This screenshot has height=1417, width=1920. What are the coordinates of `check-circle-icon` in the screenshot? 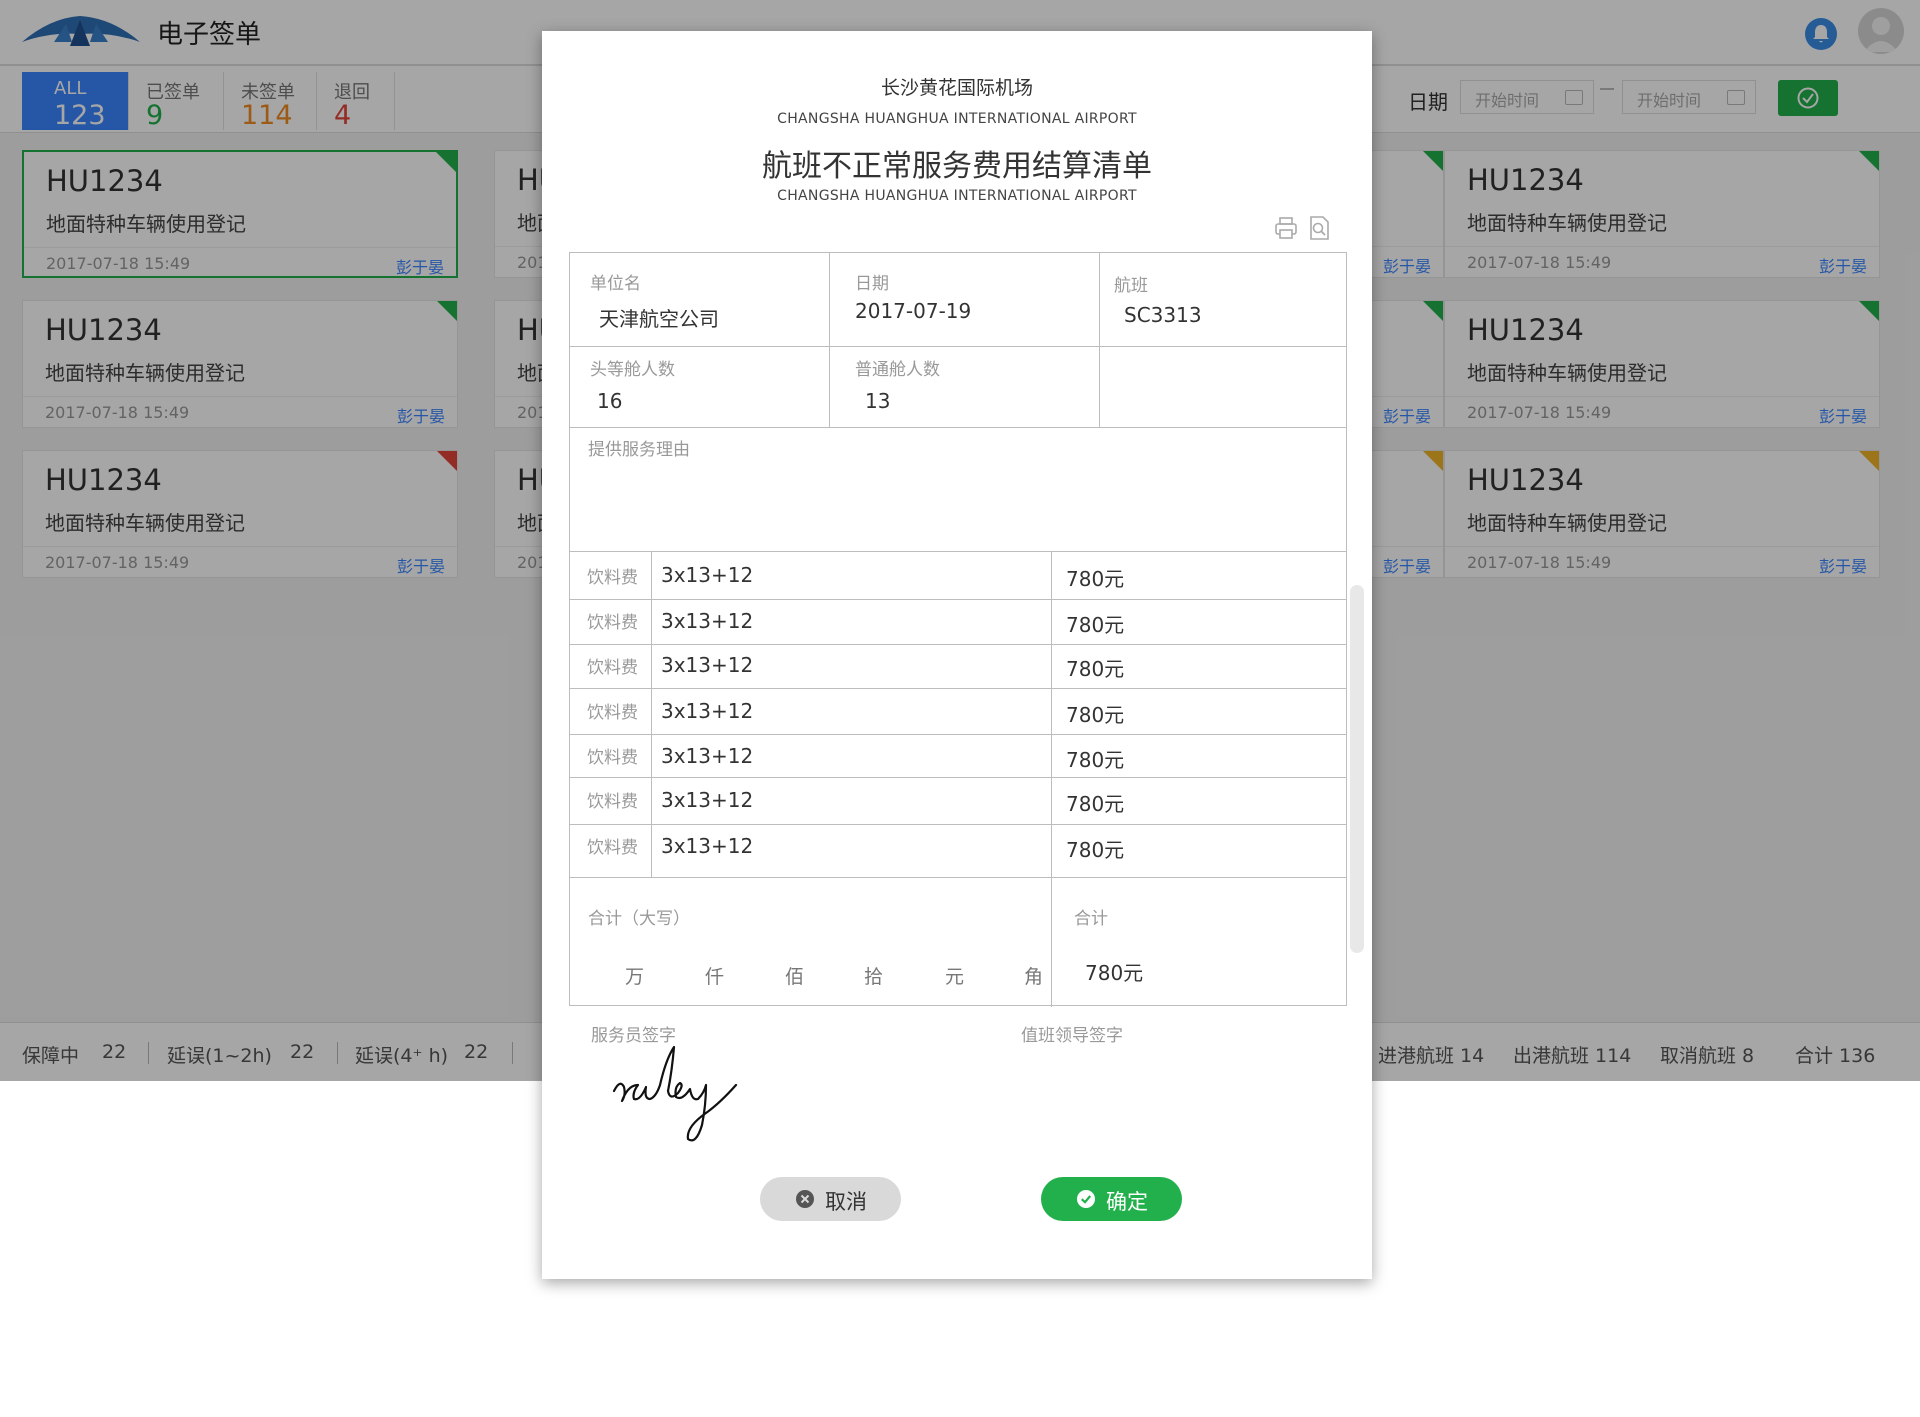 It's located at (1086, 1199).